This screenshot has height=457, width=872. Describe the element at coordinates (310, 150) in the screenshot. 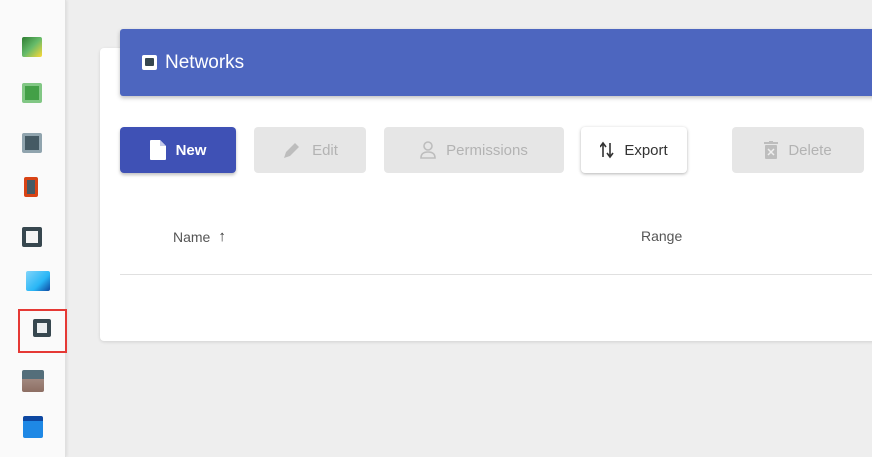

I see `edit-button: Edit` at that location.